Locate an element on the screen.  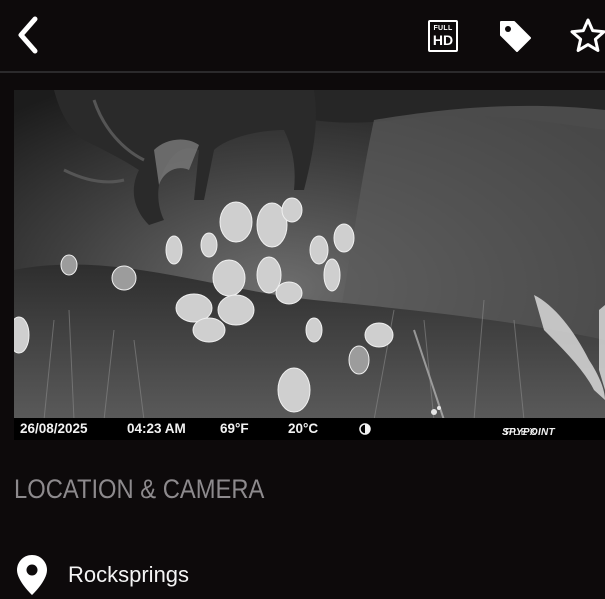
map-pin-icon is located at coordinates (32, 575).